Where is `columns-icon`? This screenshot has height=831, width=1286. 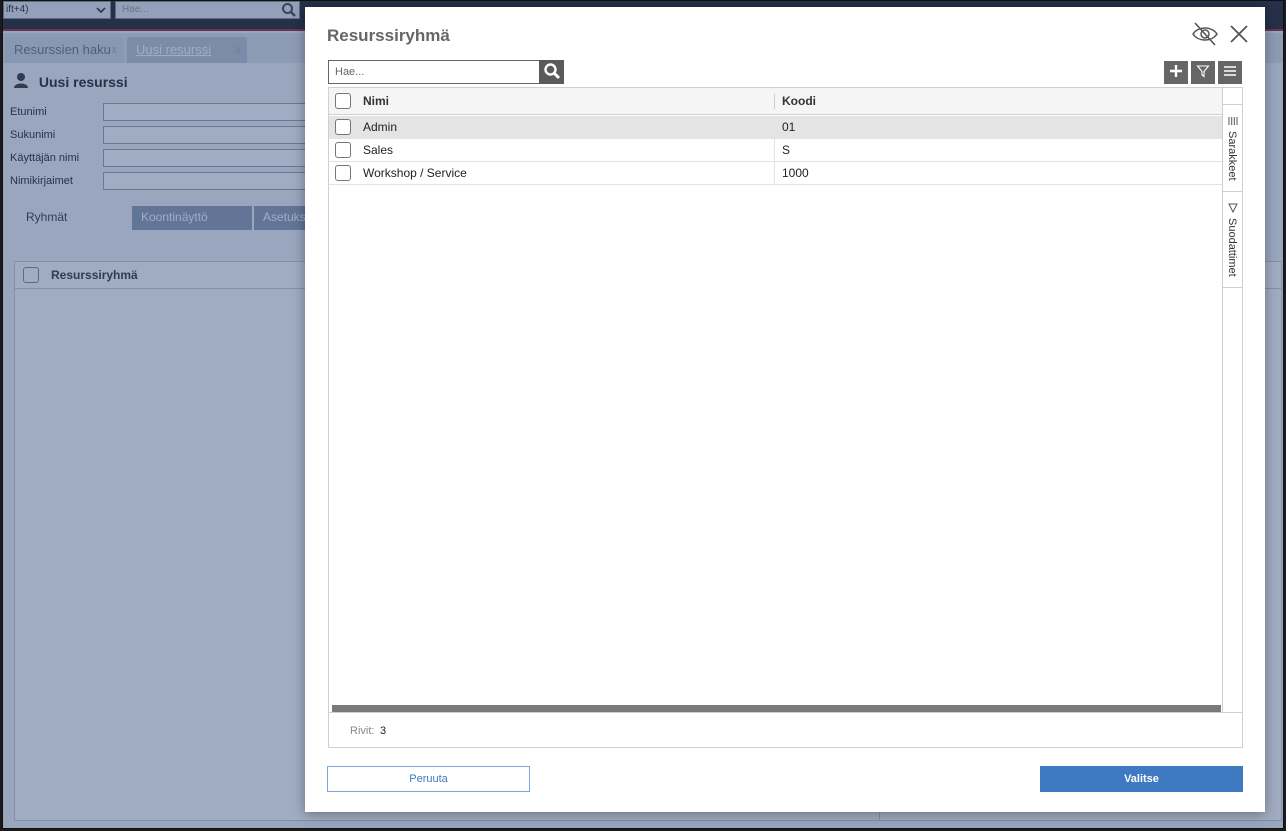 columns-icon is located at coordinates (1233, 122).